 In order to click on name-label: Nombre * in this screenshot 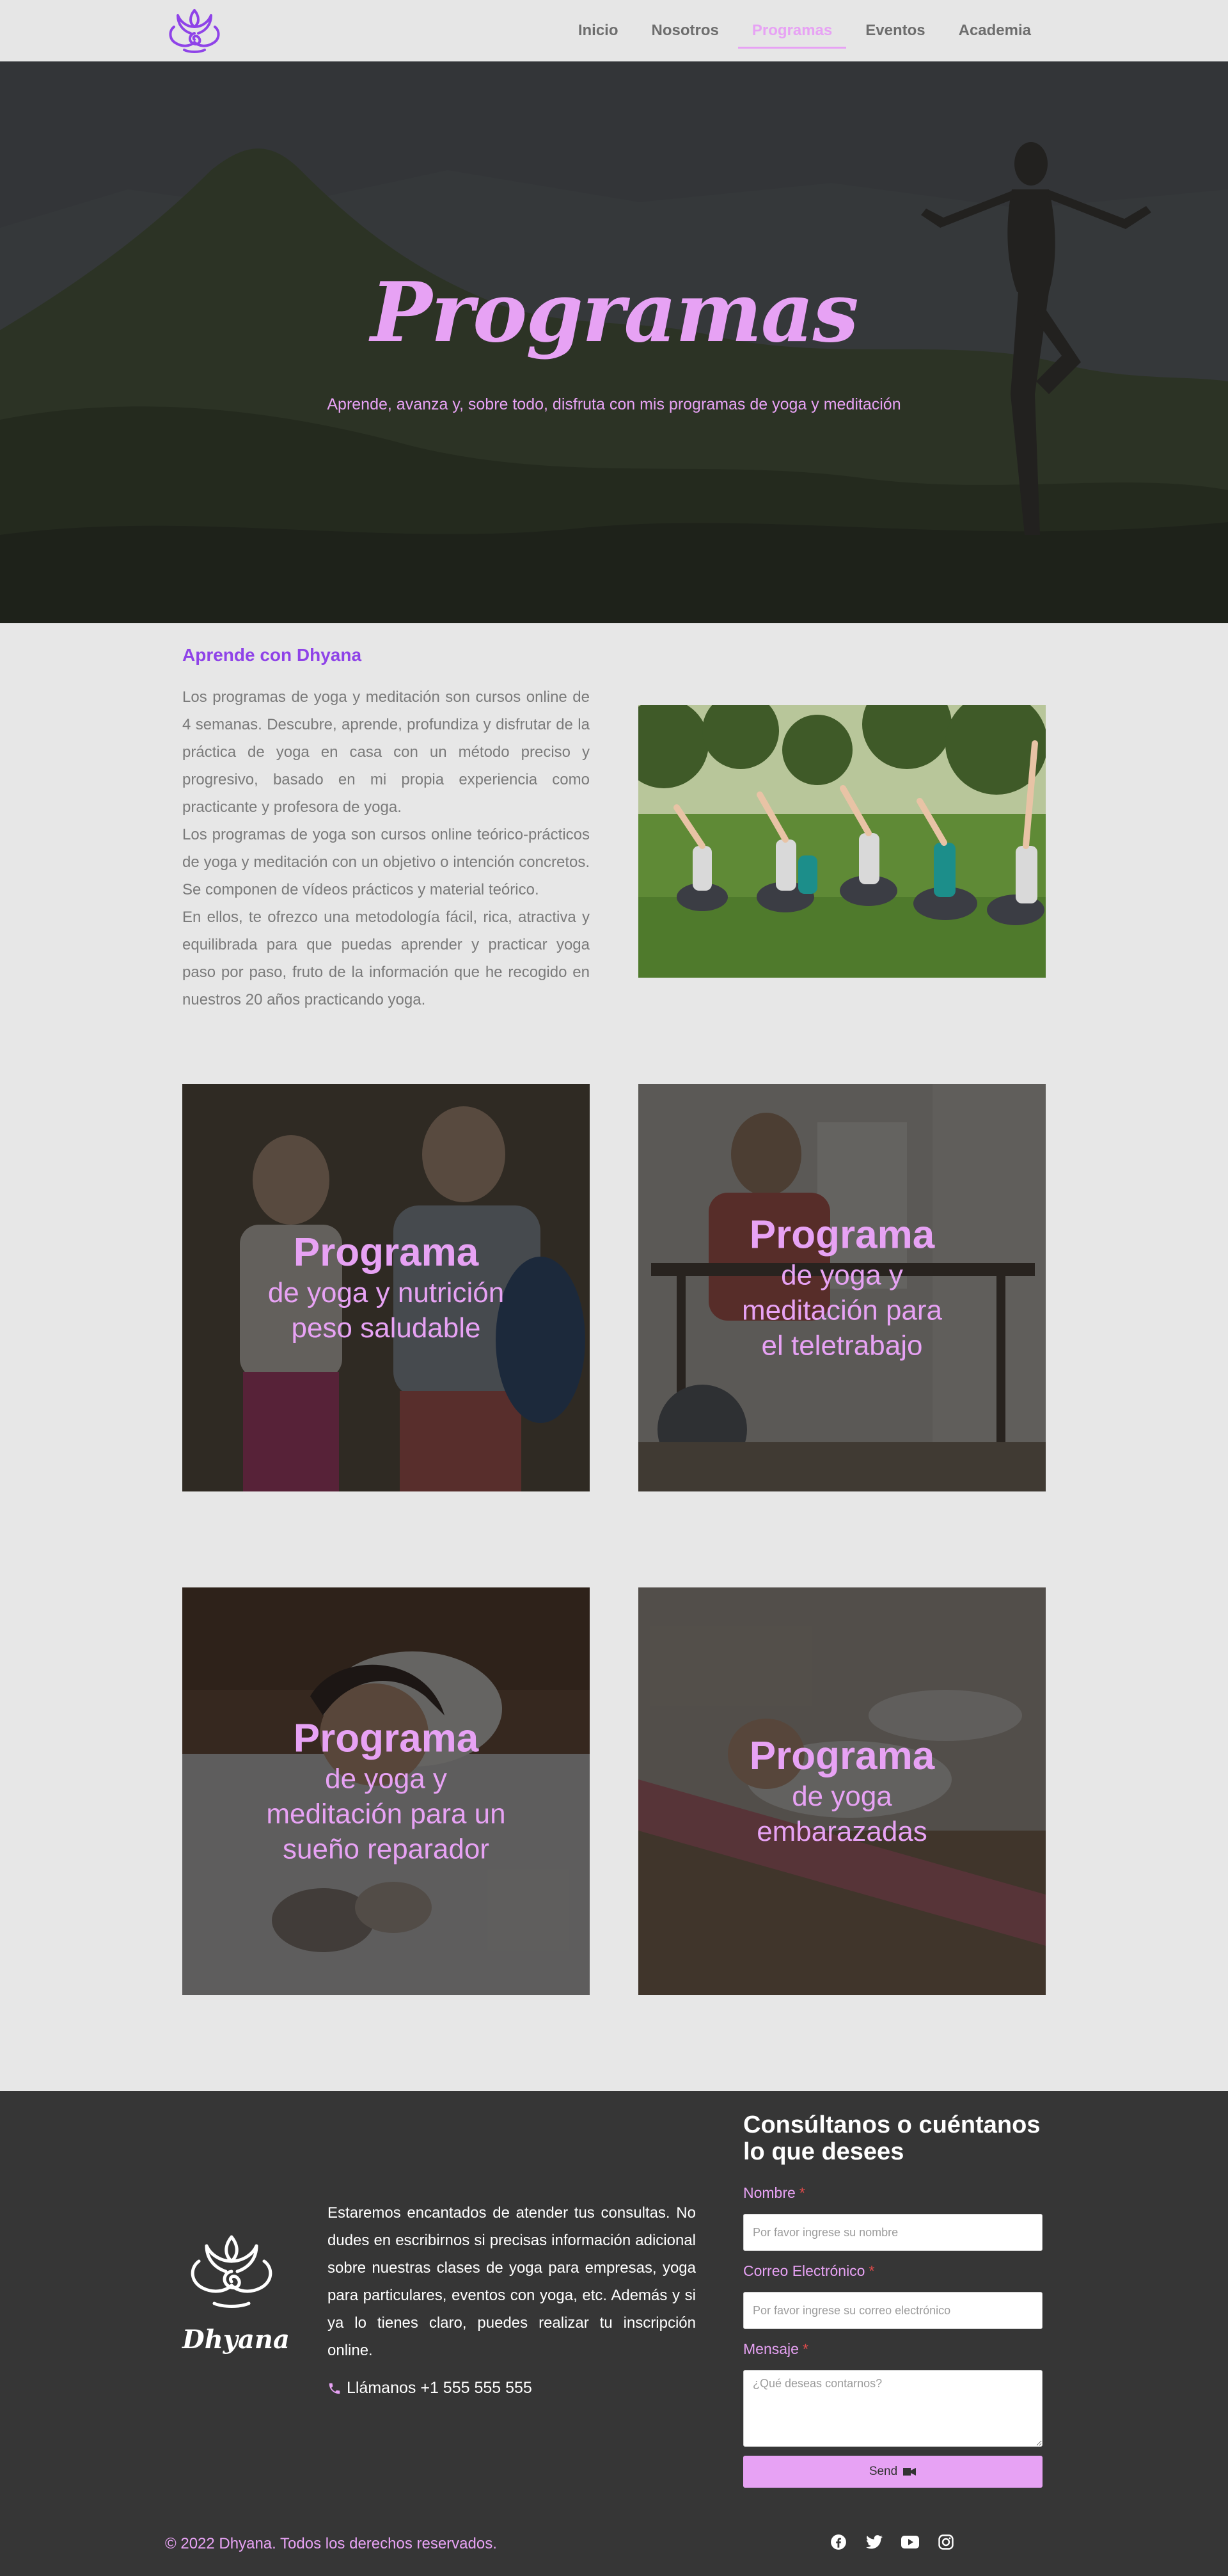, I will do `click(774, 2193)`.